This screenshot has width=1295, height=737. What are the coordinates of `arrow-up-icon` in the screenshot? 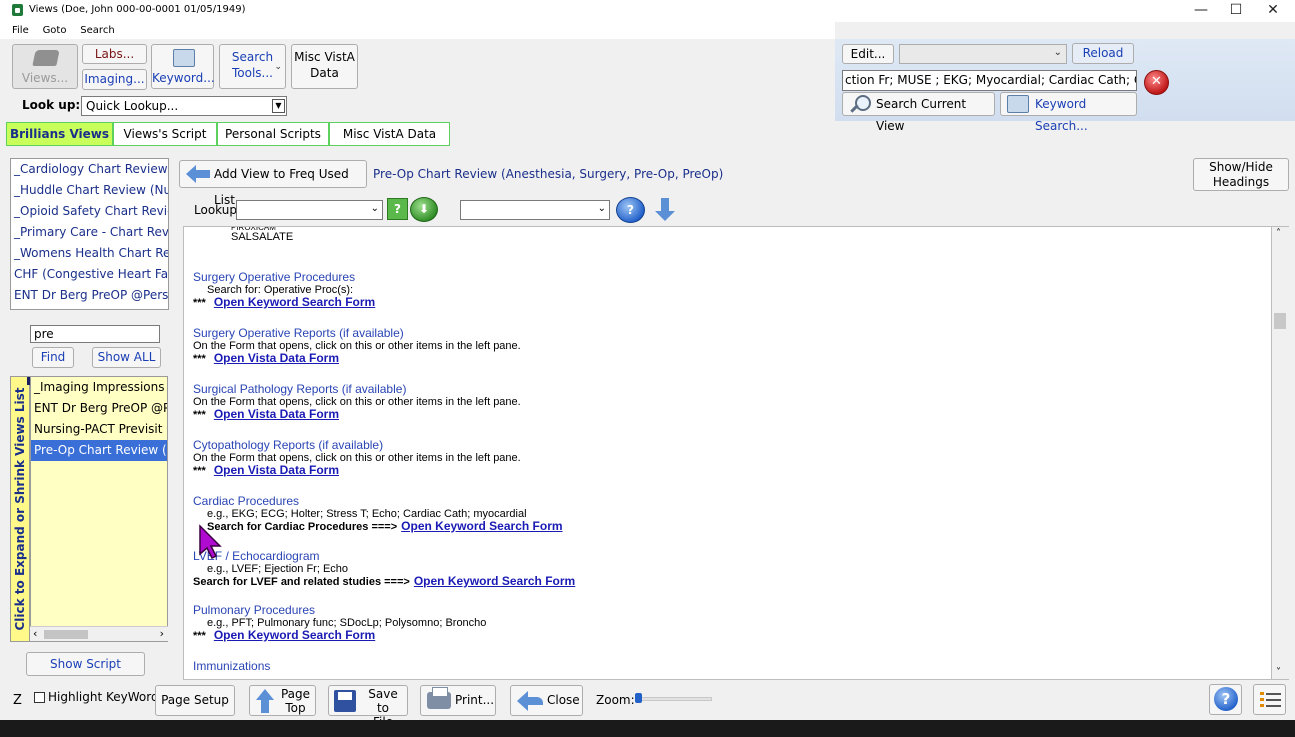 It's located at (265, 701).